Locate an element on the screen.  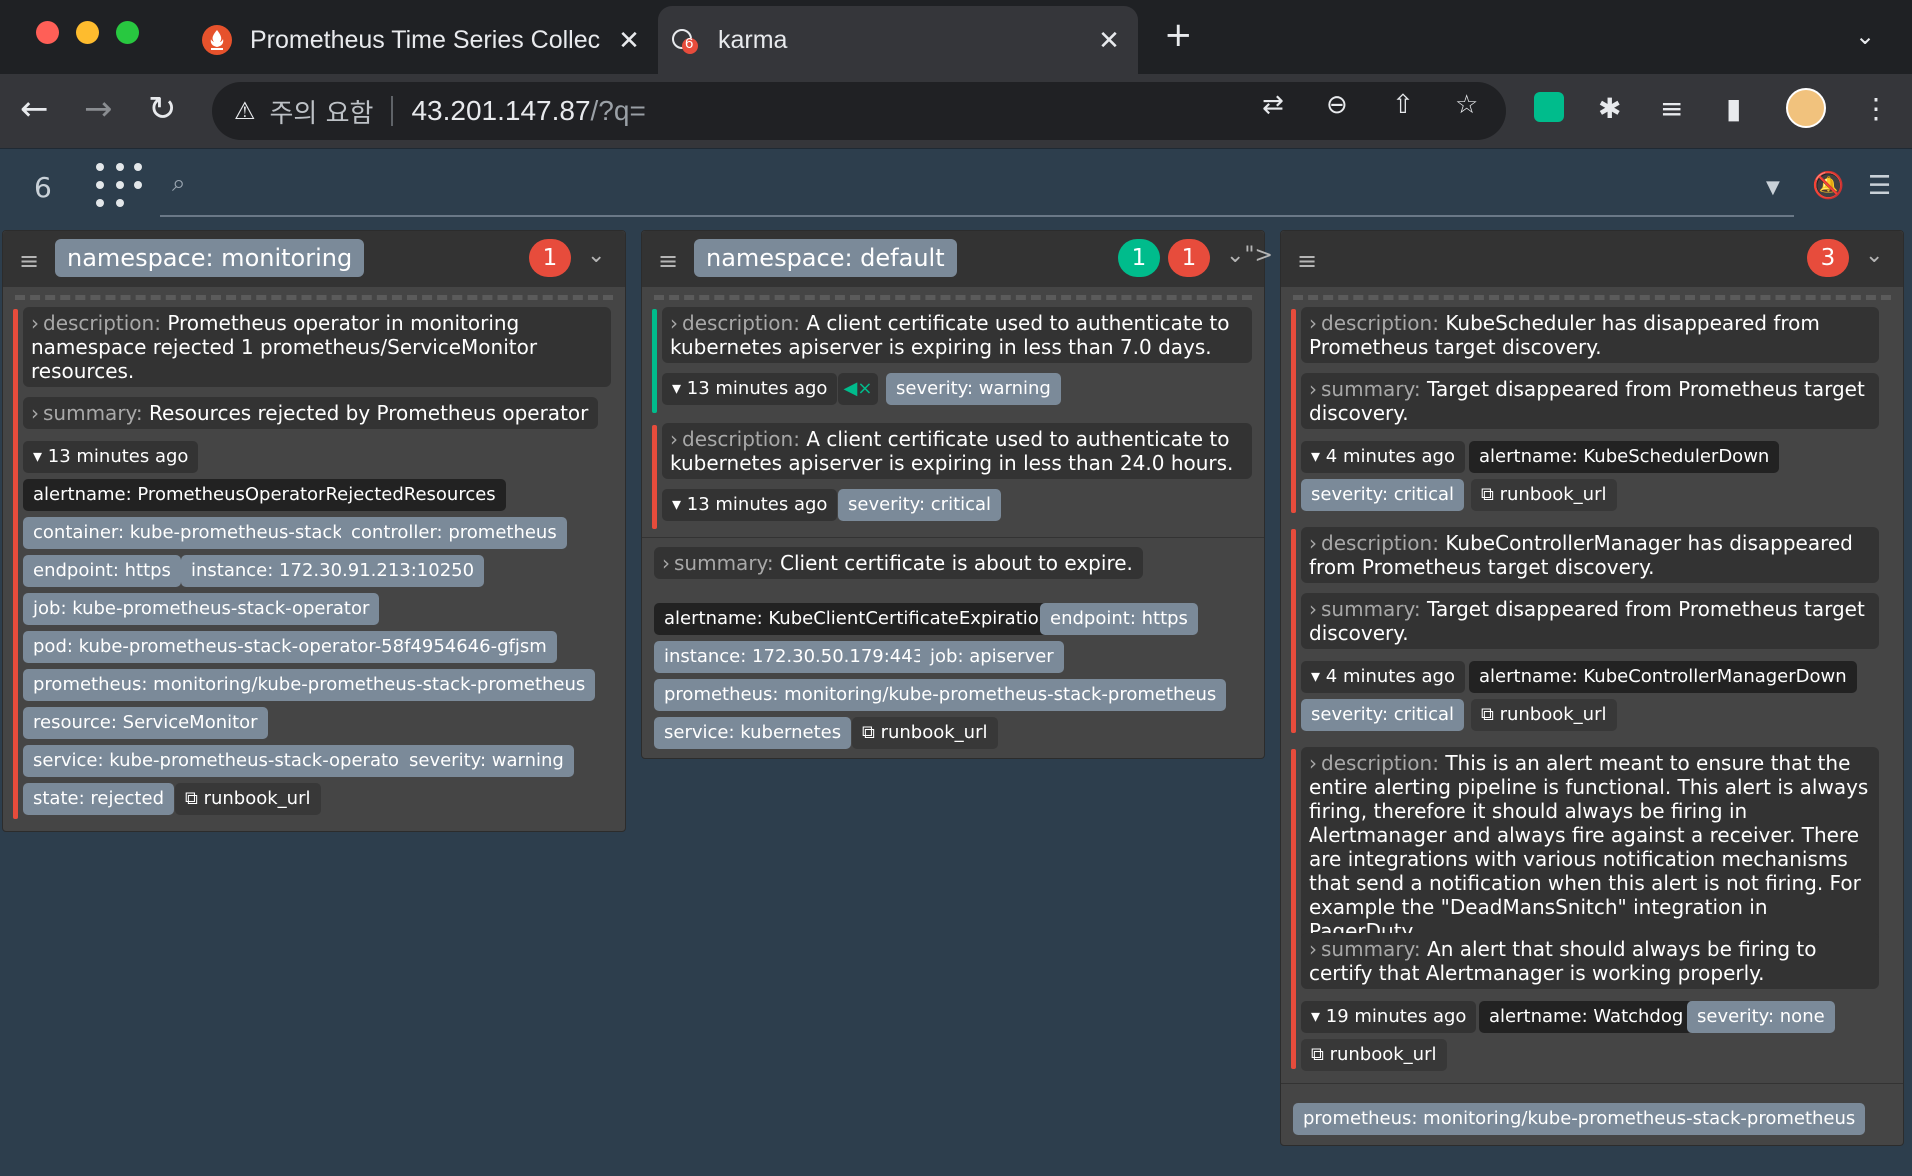
label-alertname: alertname: Watchdog is located at coordinates (1586, 1017).